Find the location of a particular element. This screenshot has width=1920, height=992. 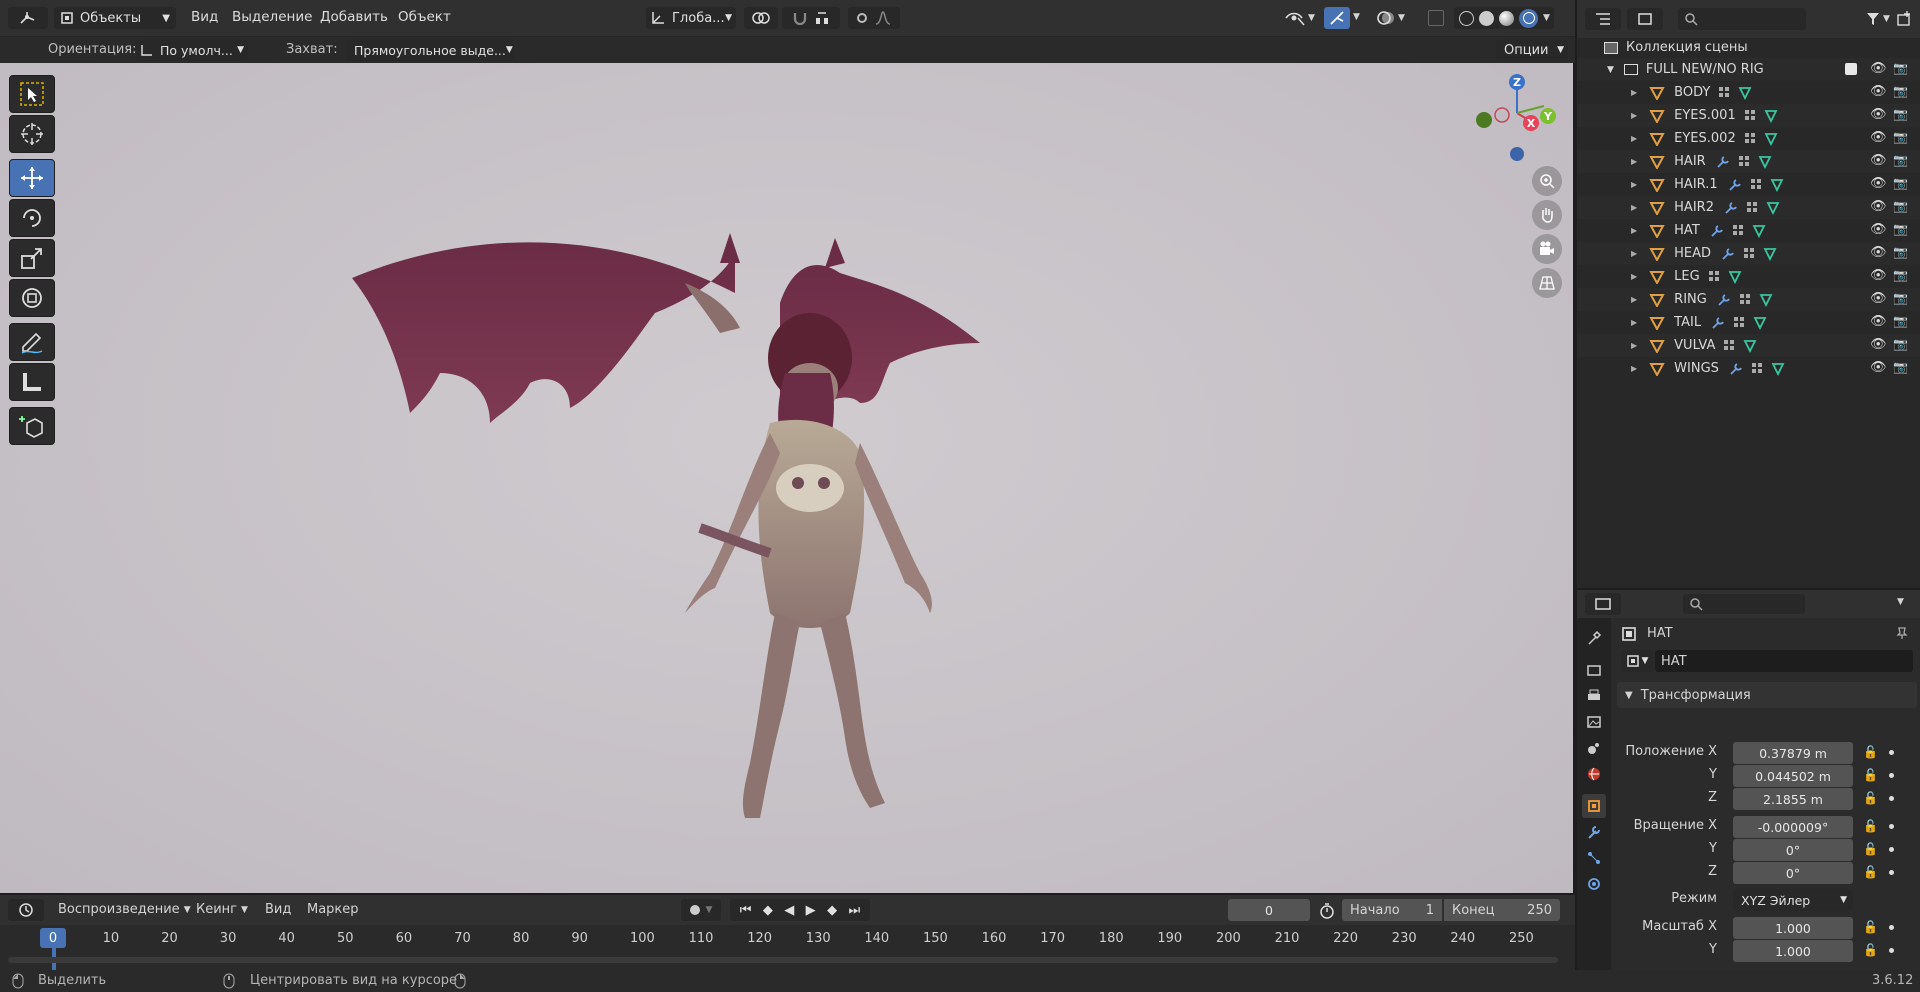

properties-search-input is located at coordinates (1744, 604).